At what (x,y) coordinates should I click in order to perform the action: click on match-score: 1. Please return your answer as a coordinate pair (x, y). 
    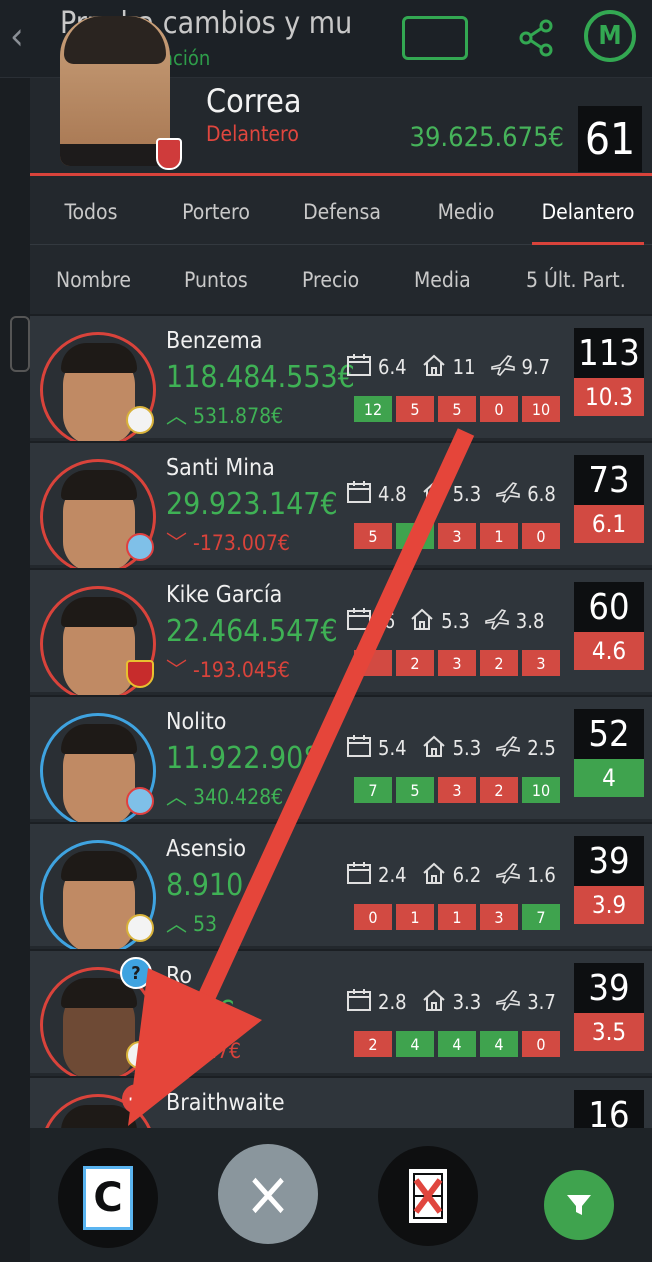
    Looking at the image, I should click on (499, 536).